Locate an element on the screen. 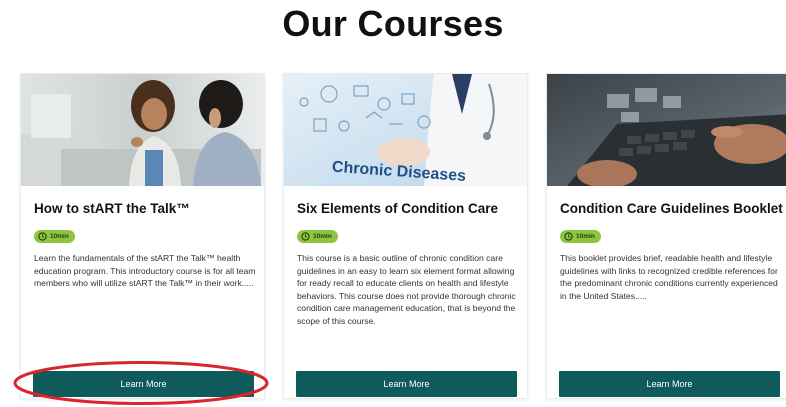 The height and width of the screenshot is (407, 786). course-image-chronic-diseases: Chronic Diseases is located at coordinates (405, 130).